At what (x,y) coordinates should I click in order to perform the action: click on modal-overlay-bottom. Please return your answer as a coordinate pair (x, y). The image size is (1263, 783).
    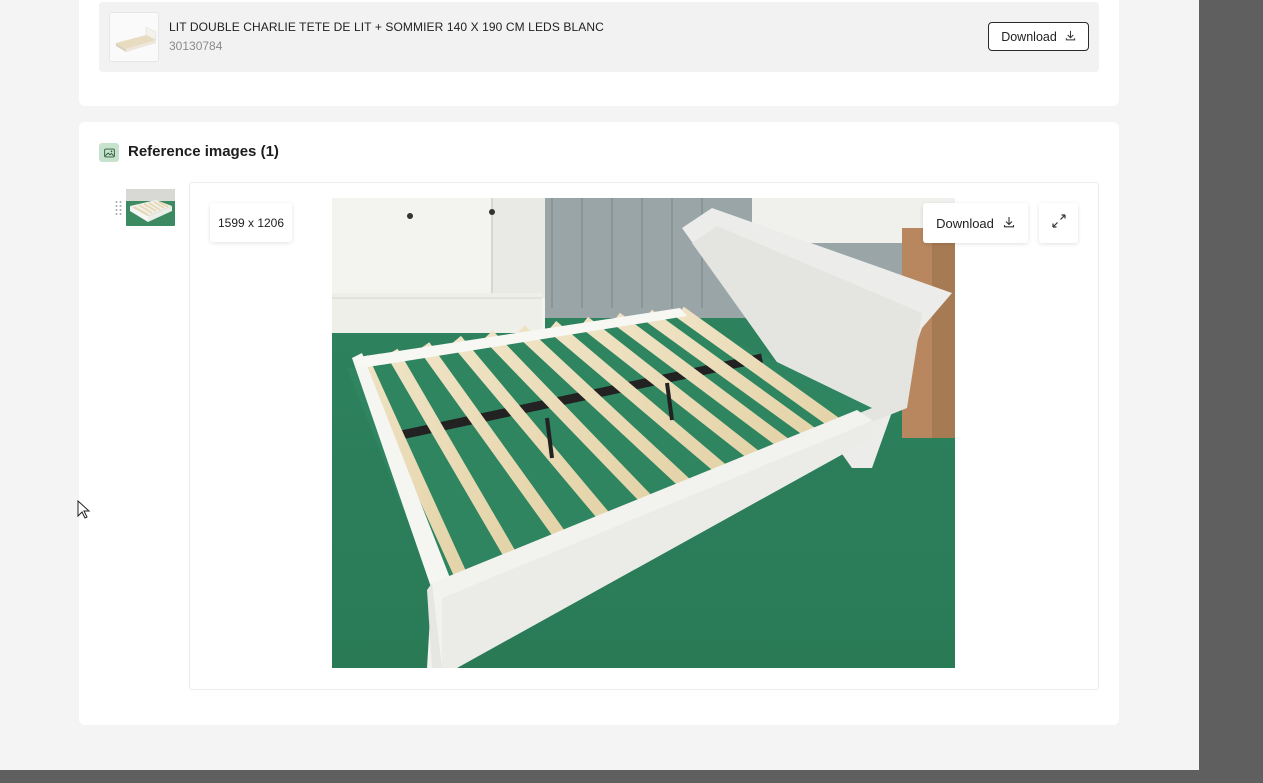
    Looking at the image, I should click on (599, 776).